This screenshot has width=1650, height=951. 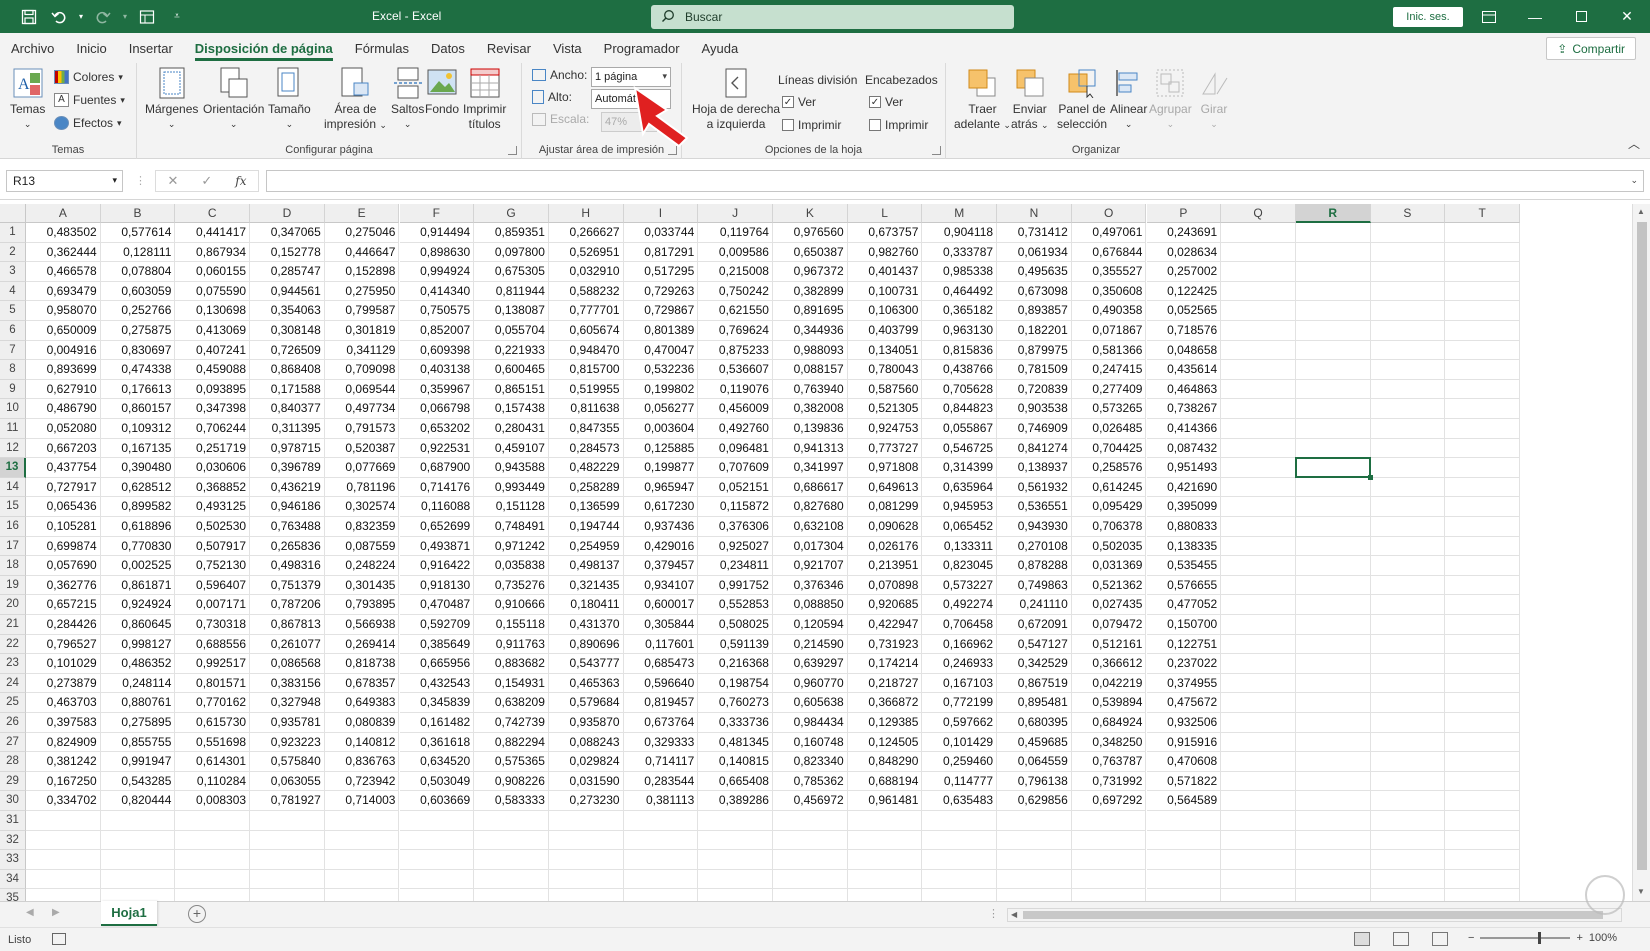 What do you see at coordinates (735, 272) in the screenshot?
I see `table-cell: 0,215008` at bounding box center [735, 272].